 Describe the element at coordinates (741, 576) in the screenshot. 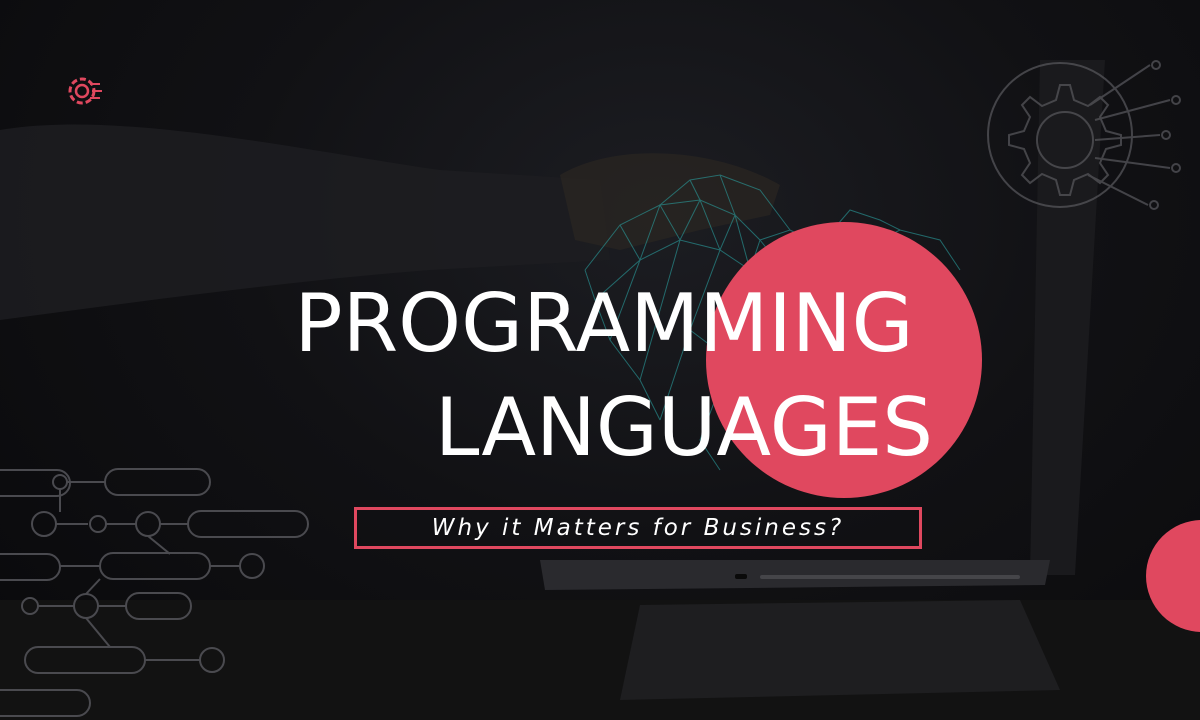

I see `laptop-slot` at that location.